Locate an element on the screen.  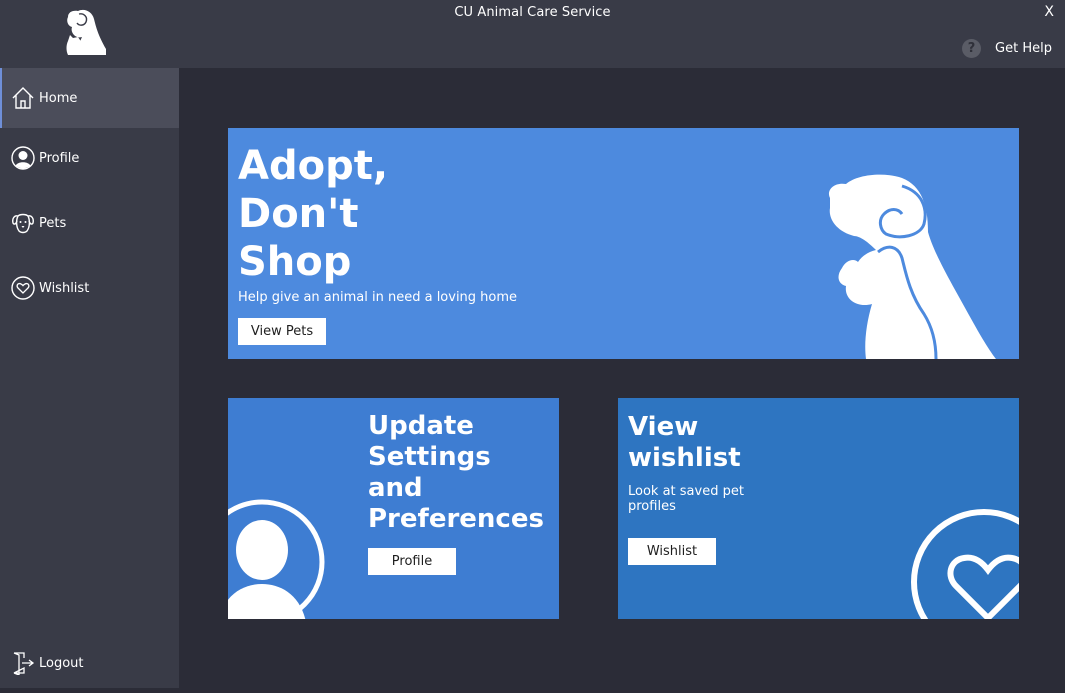
profile-card-title: Update Settings and Preferences is located at coordinates (456, 473).